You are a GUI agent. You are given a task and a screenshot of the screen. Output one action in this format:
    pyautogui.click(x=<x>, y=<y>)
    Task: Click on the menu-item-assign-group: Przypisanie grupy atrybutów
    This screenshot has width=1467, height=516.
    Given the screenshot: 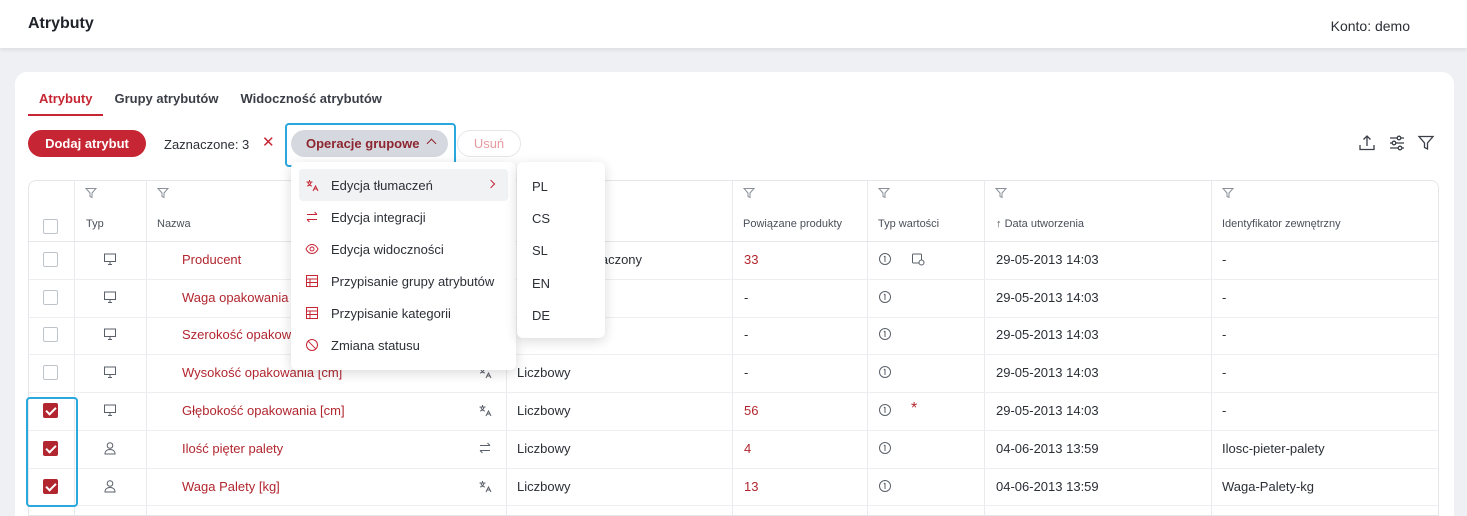 What is the action you would take?
    pyautogui.click(x=403, y=281)
    